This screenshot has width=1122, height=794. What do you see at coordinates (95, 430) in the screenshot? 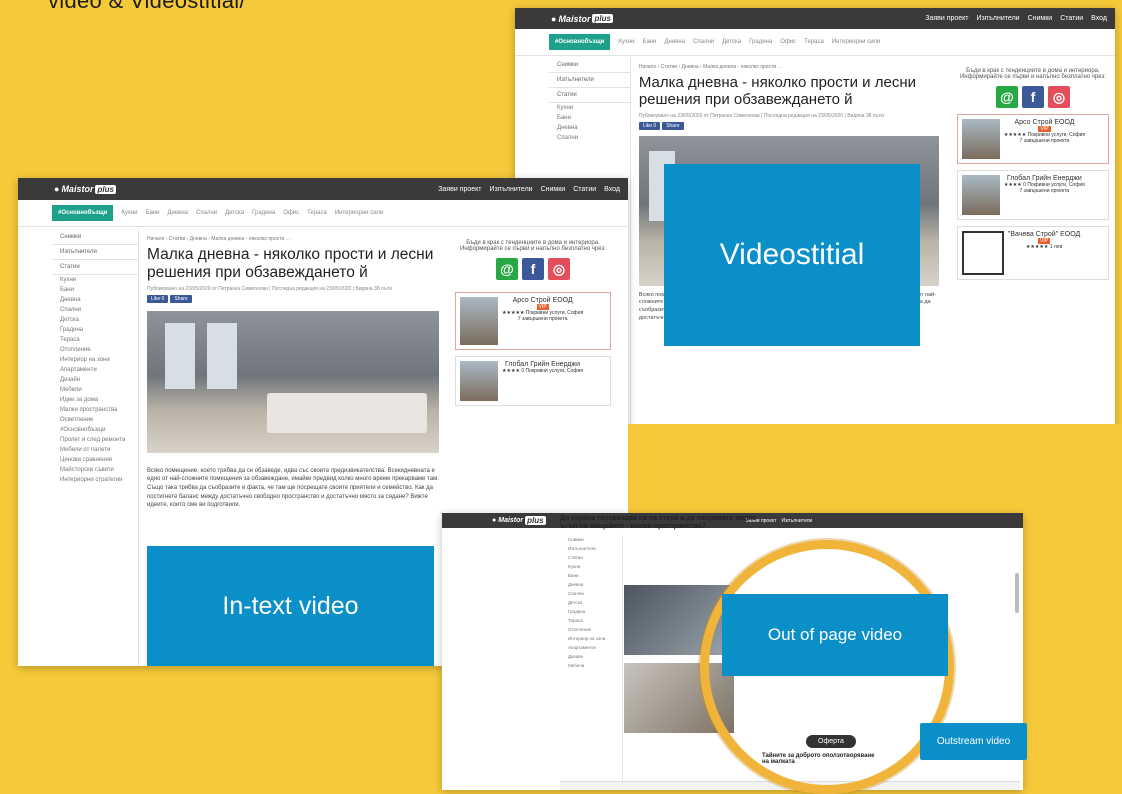
I see `sidebar-item: #Основнобъзщи` at bounding box center [95, 430].